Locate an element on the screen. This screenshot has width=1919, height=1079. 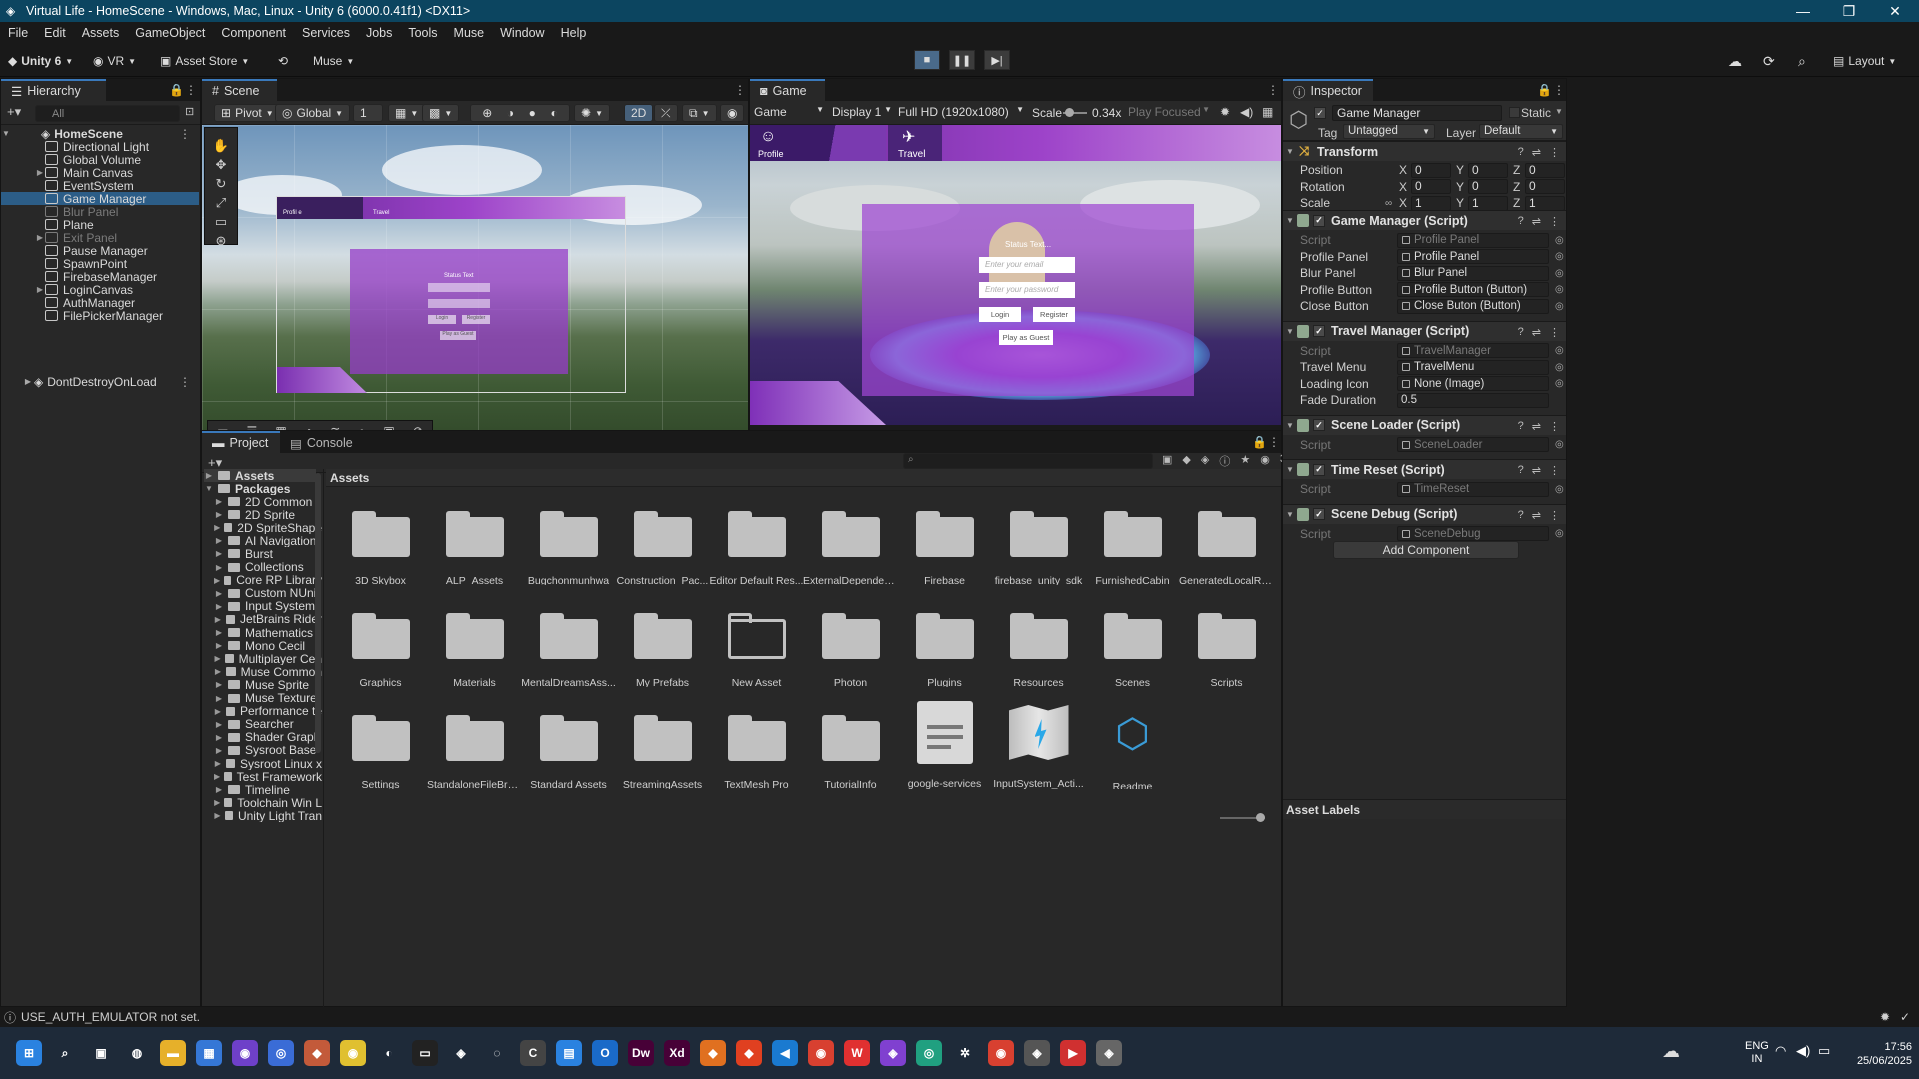
menu-jobs: Jobs is located at coordinates (379, 33).